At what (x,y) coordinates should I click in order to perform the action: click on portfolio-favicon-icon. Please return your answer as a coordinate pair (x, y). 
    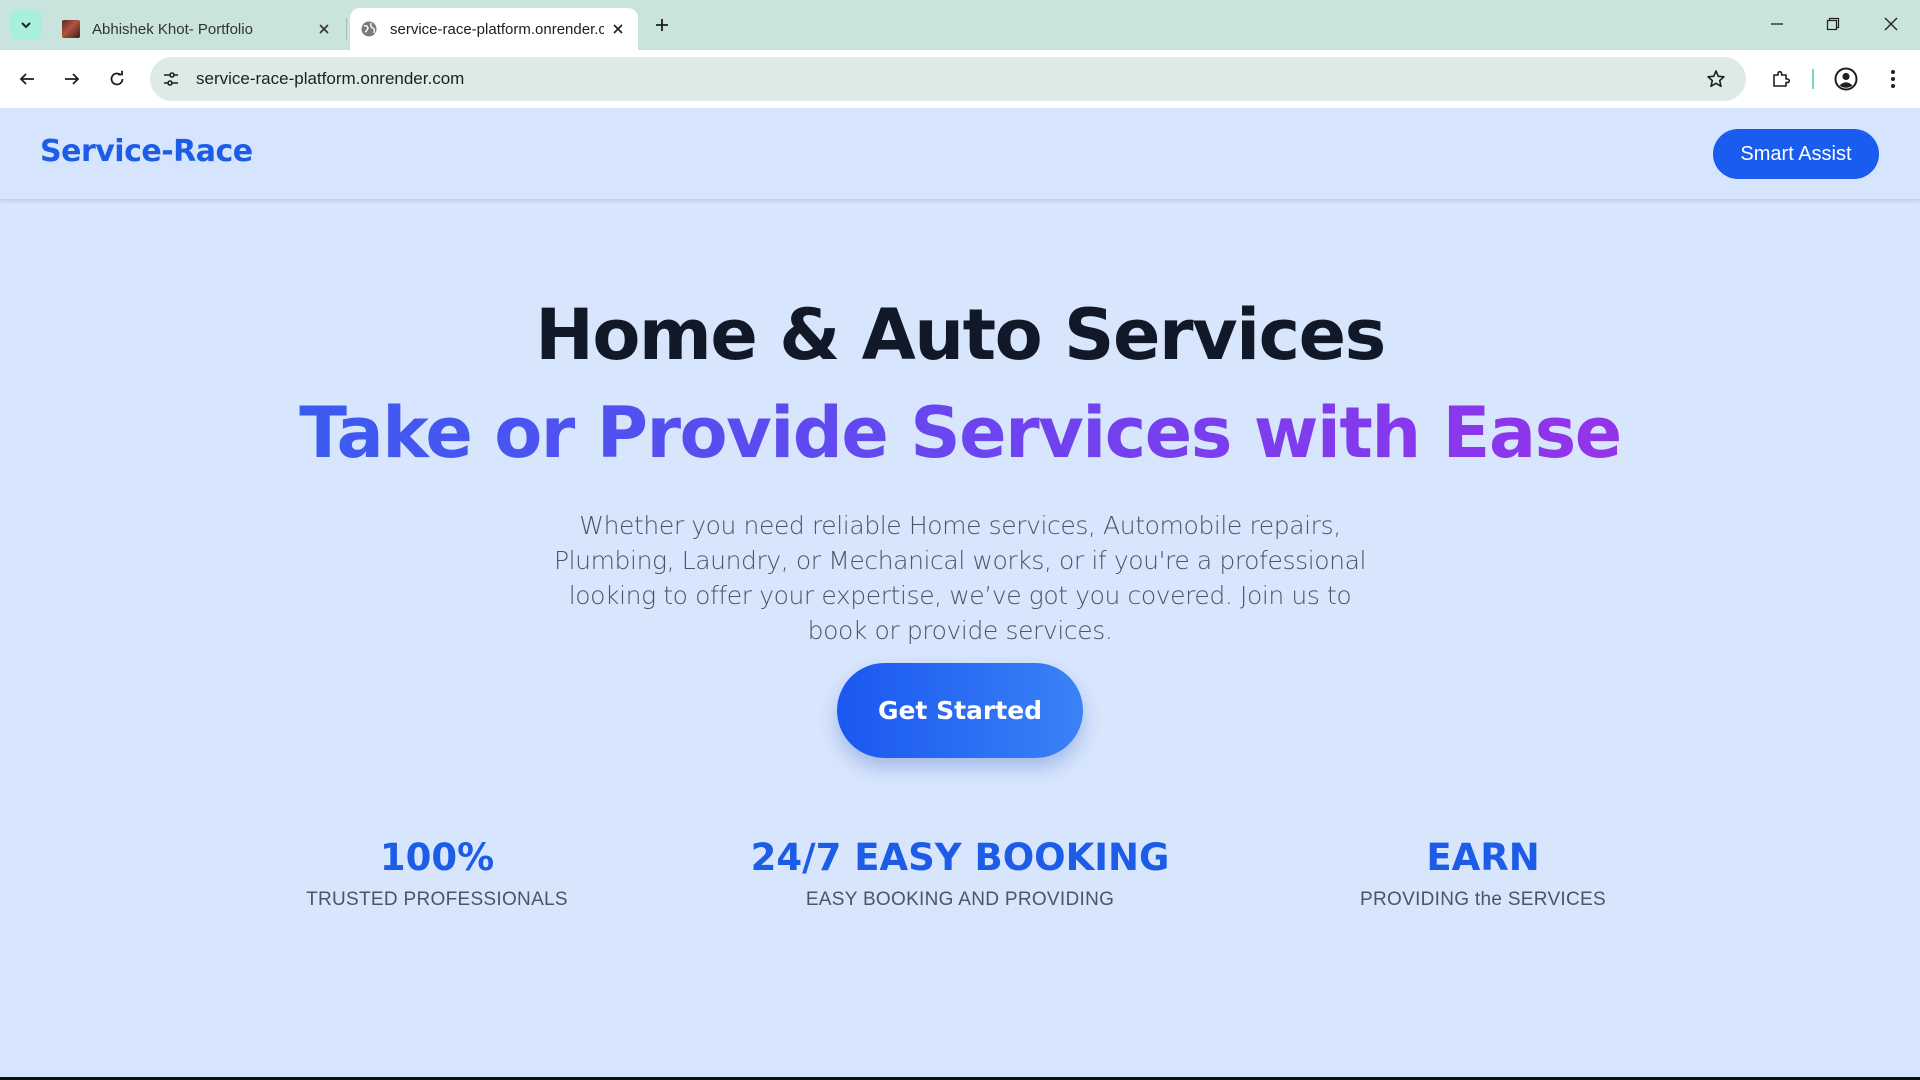
    Looking at the image, I should click on (71, 29).